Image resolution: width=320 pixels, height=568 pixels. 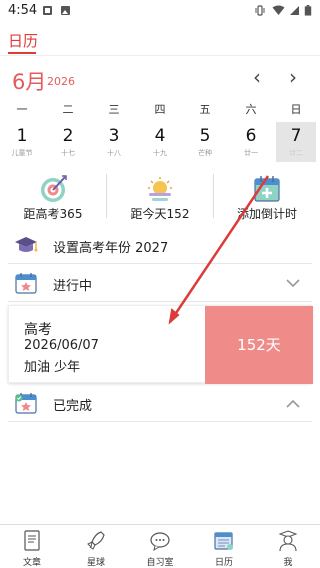 I want to click on calendar-check-icon, so click(x=26, y=403).